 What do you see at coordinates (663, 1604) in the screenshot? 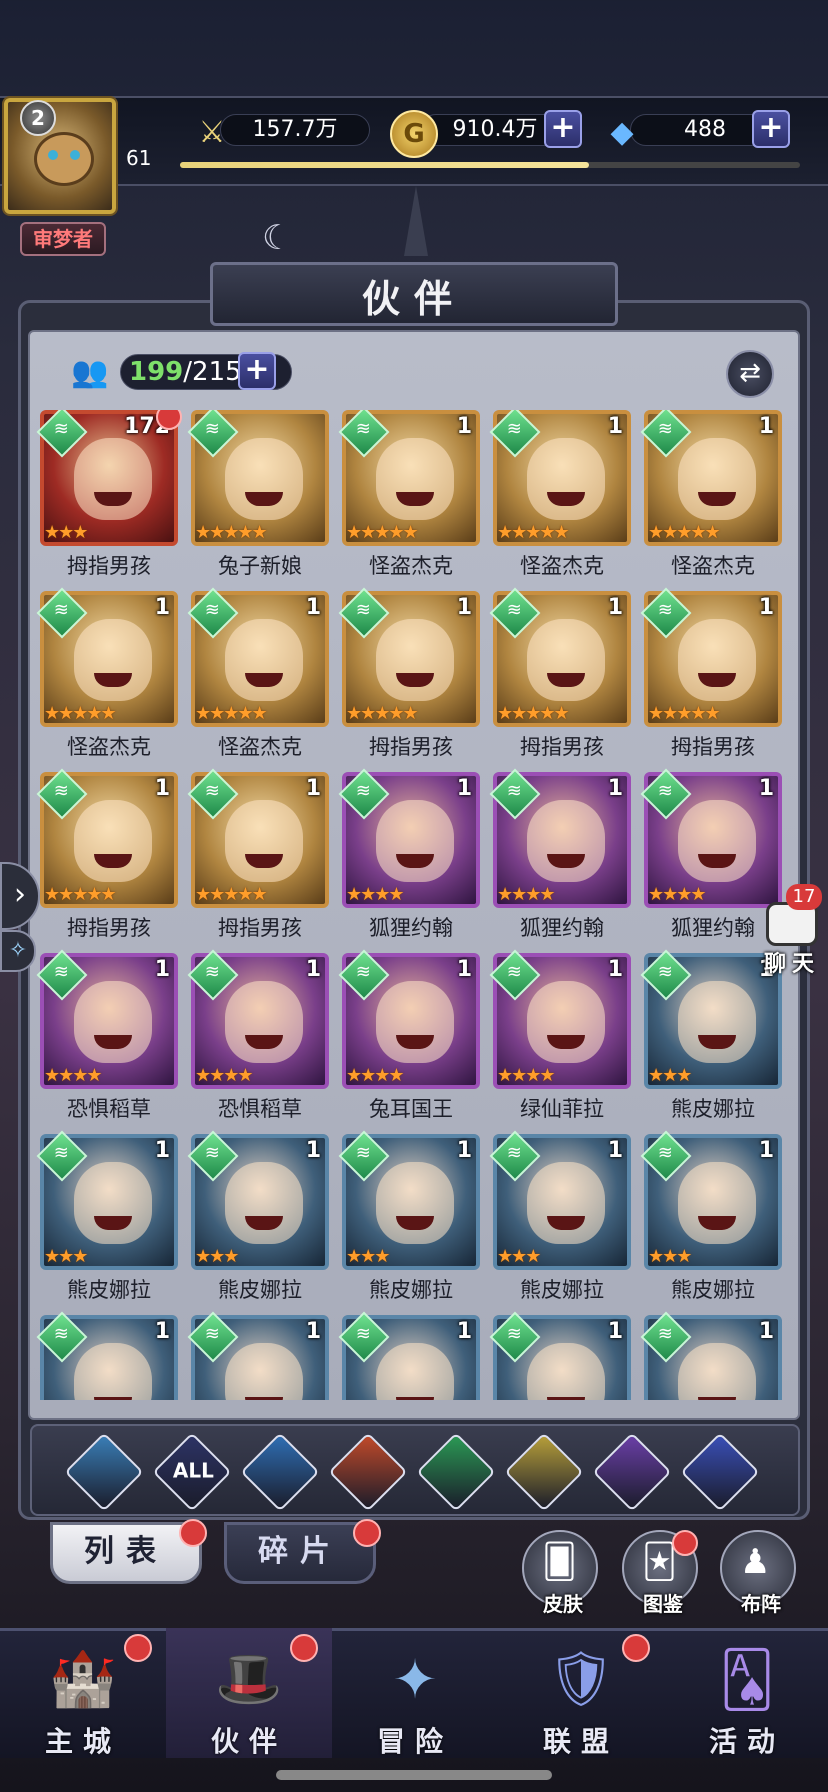
I see `codex-label: 图鉴` at bounding box center [663, 1604].